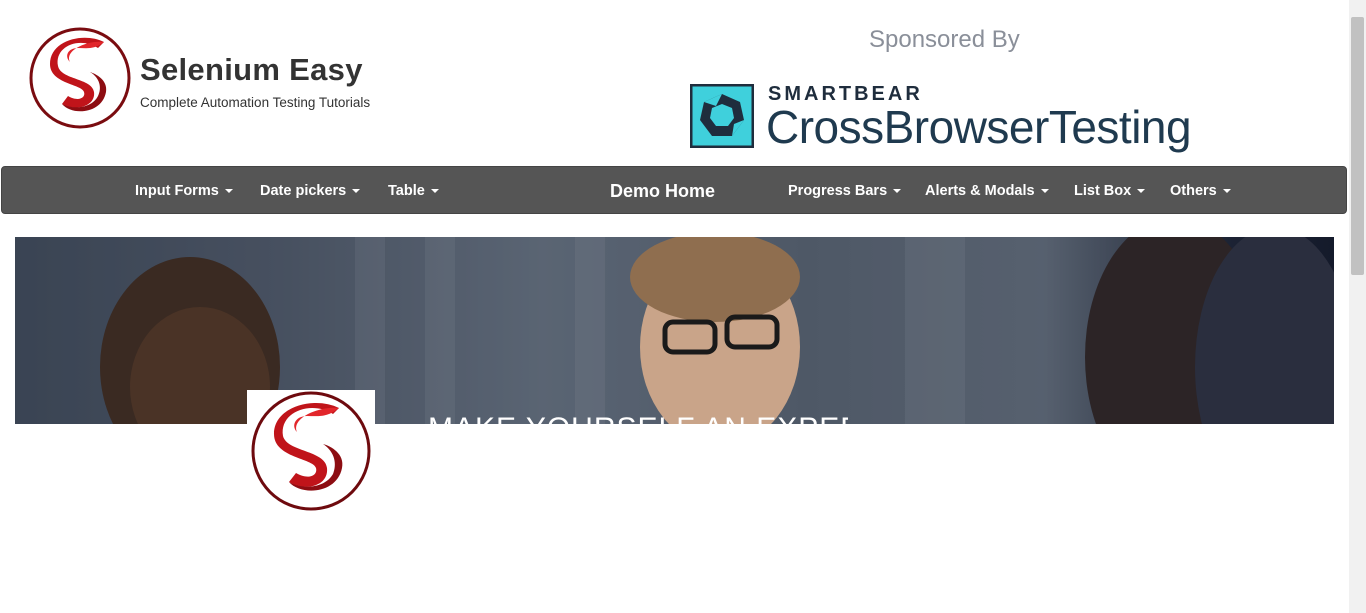 The height and width of the screenshot is (613, 1366). I want to click on nav-alerts-modals: Alerts & Modals, so click(987, 191).